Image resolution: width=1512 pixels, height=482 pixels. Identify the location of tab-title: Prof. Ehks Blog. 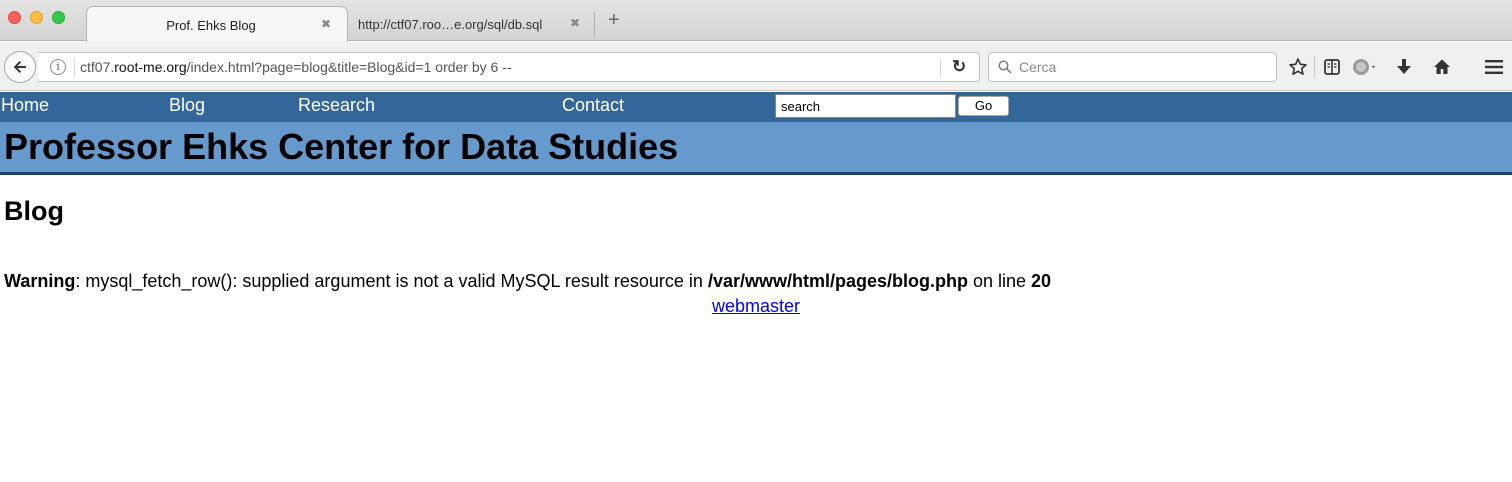
(211, 25).